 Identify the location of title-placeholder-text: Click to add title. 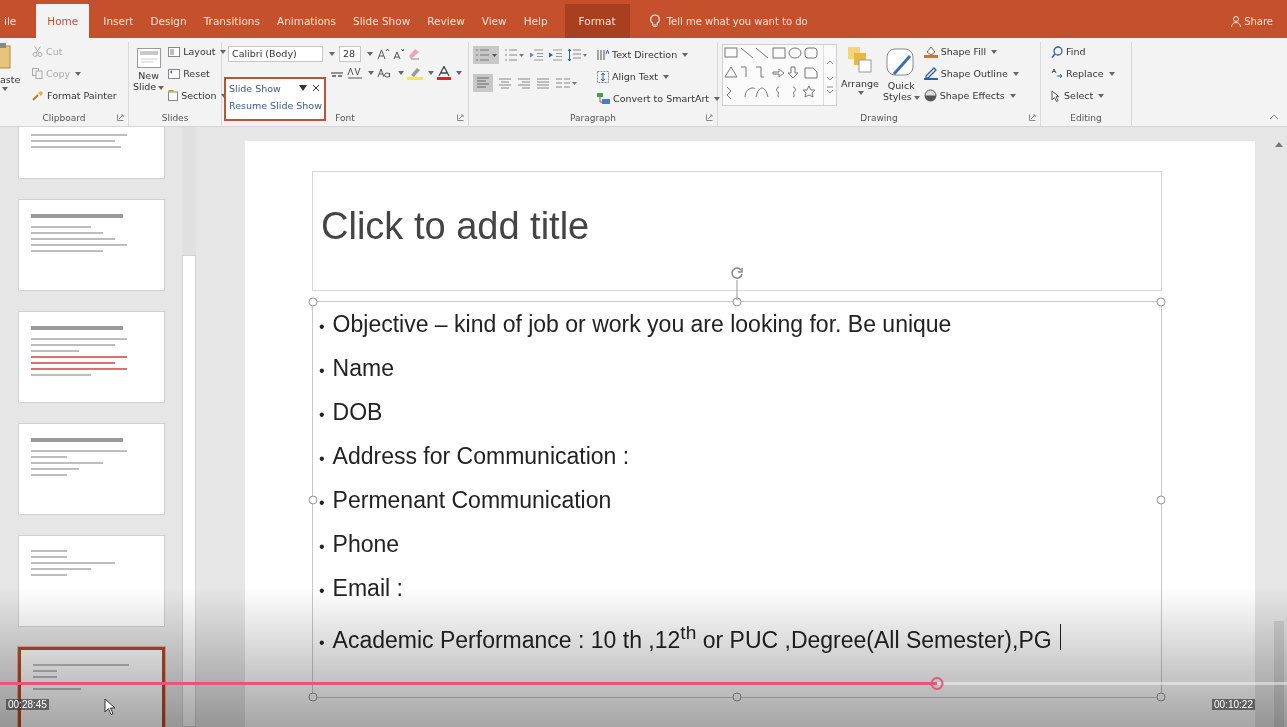
(455, 226).